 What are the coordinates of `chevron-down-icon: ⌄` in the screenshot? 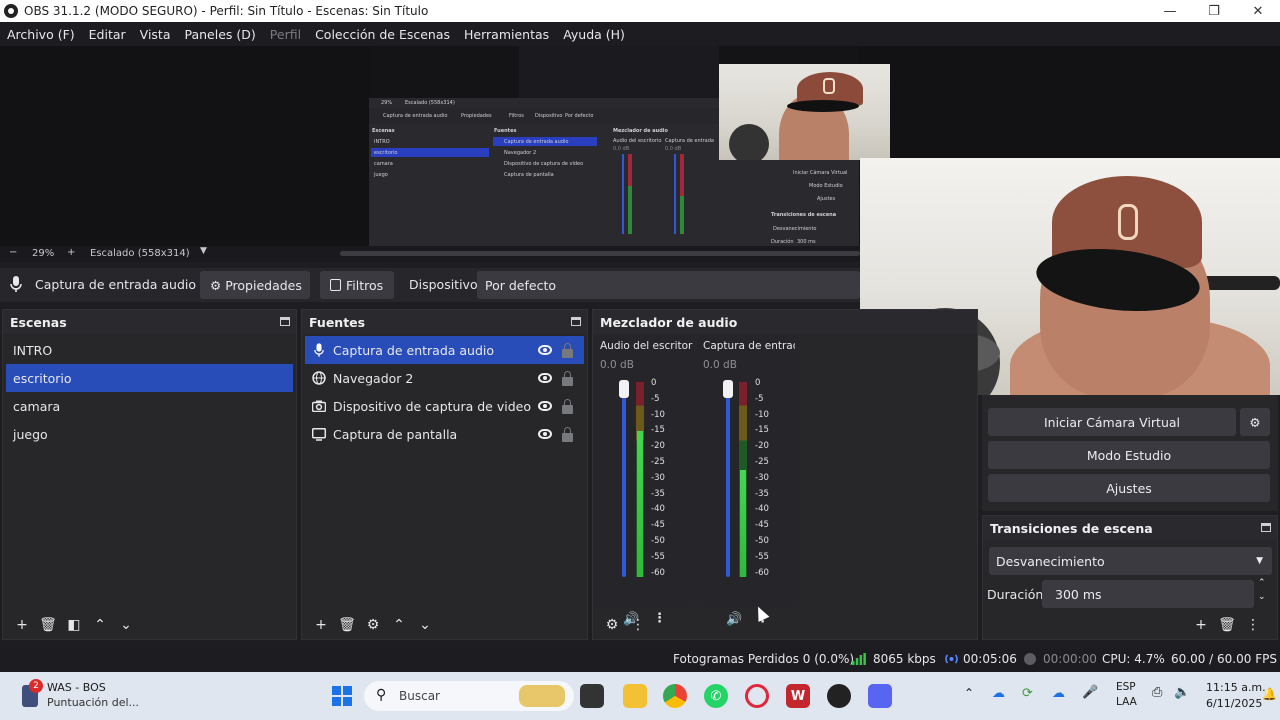 It's located at (1262, 597).